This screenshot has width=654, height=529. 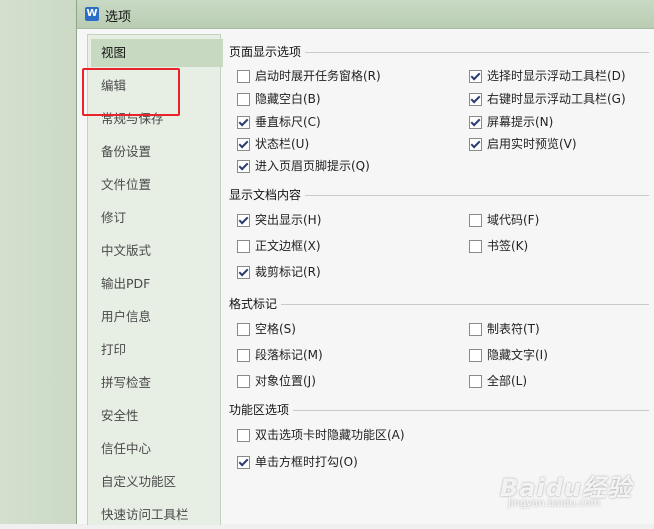 I want to click on option-label: 启用实时预览(V), so click(x=532, y=144).